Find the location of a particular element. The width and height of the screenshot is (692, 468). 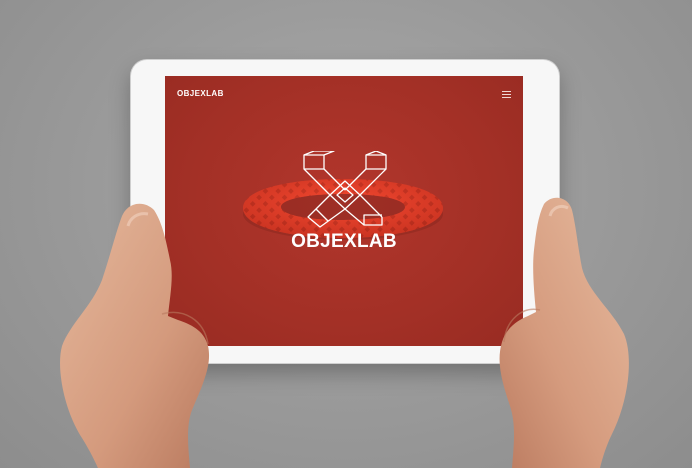

hero-logo-wordmark: OBJEXLAB is located at coordinates (344, 241).